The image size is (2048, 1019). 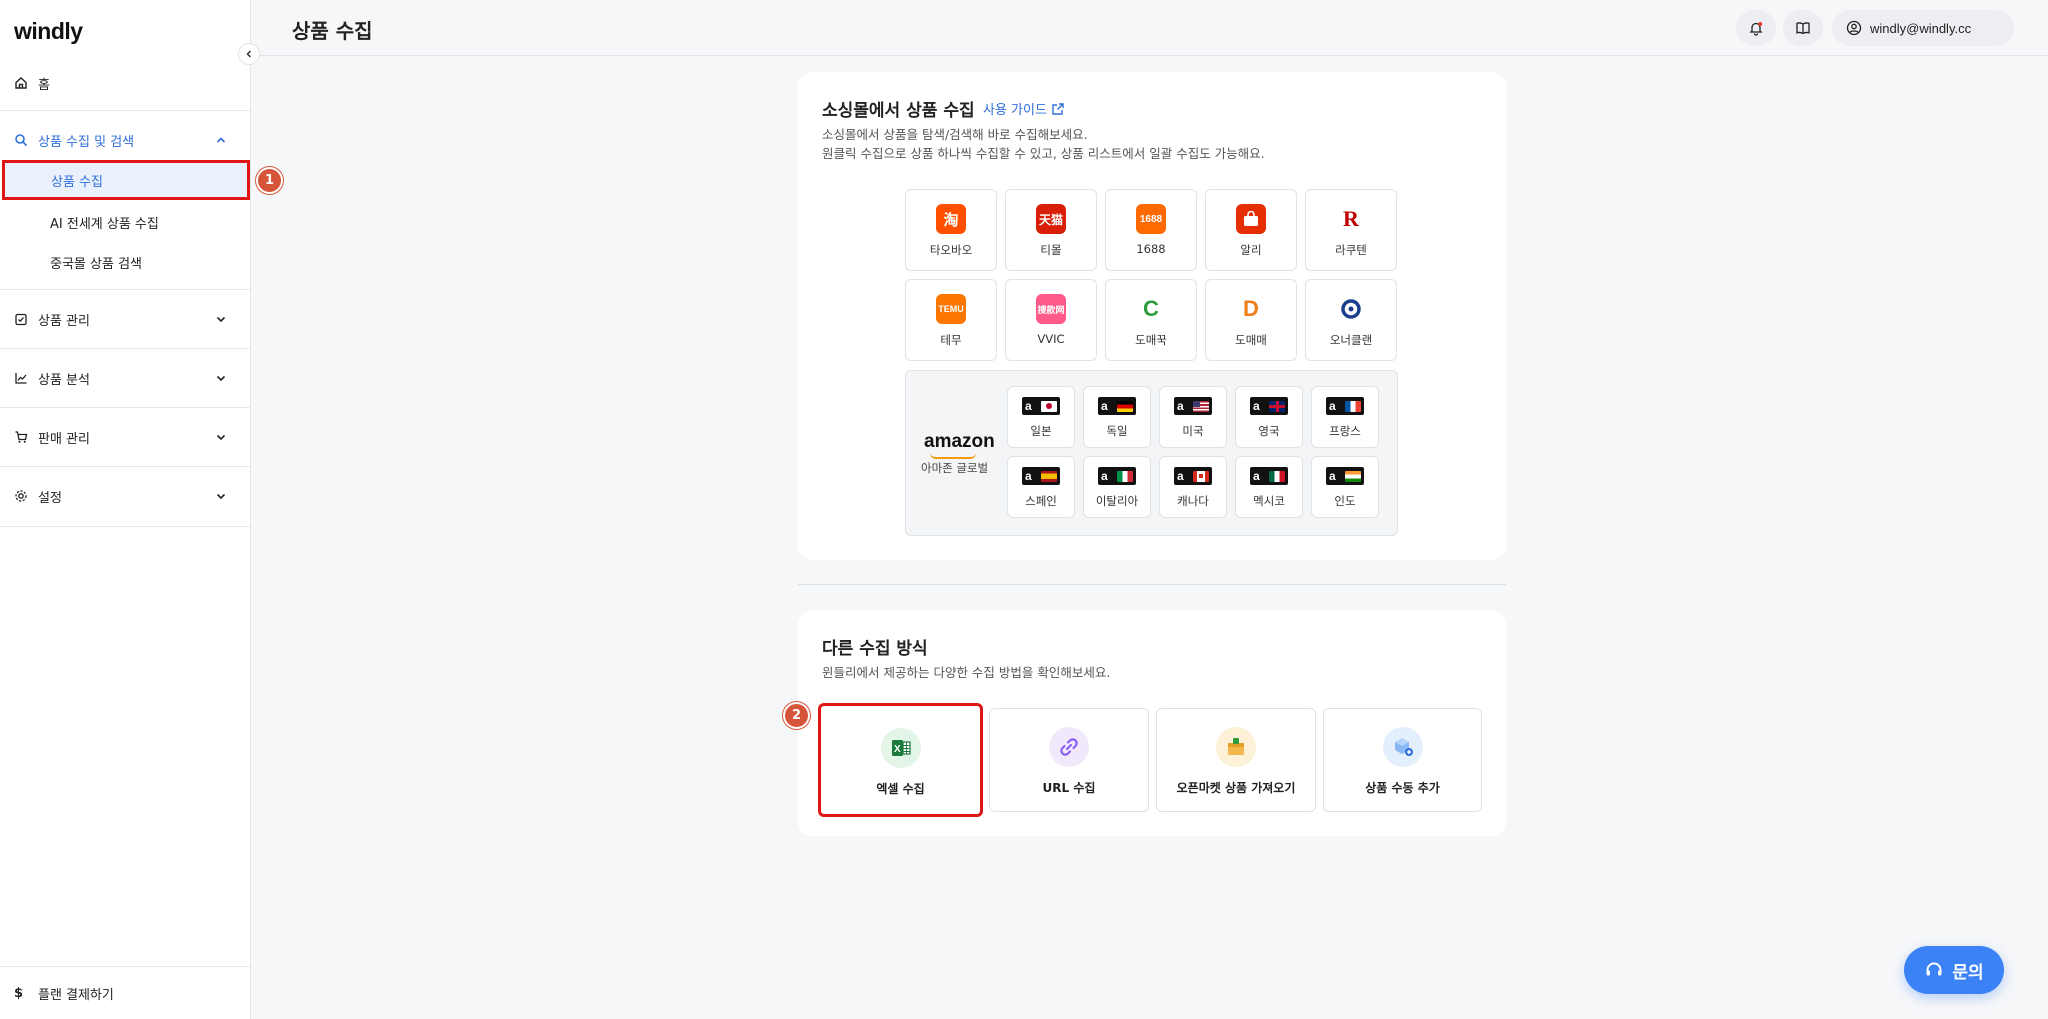 I want to click on country-label: 스페인, so click(x=1041, y=501).